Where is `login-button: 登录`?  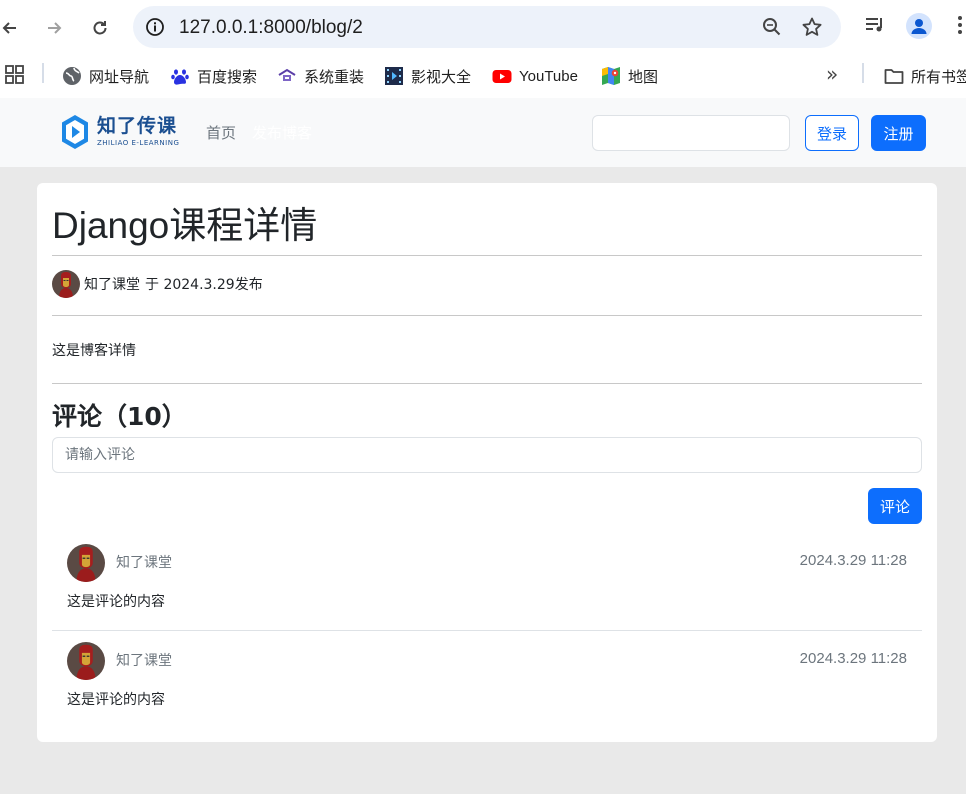
login-button: 登录 is located at coordinates (832, 133).